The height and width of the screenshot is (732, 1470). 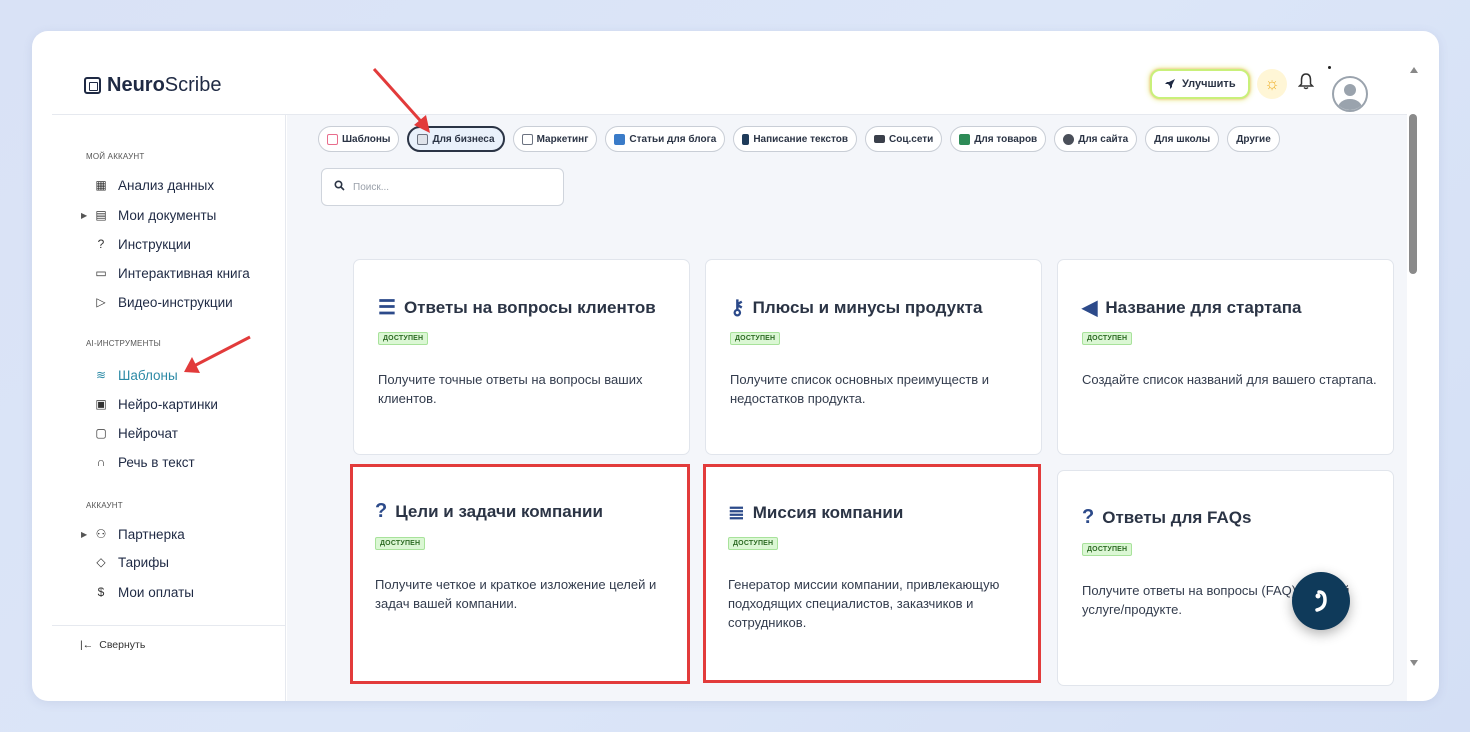 I want to click on sidebar-item-interactive-book: ▭ Интерактивная книга, so click(x=167, y=273).